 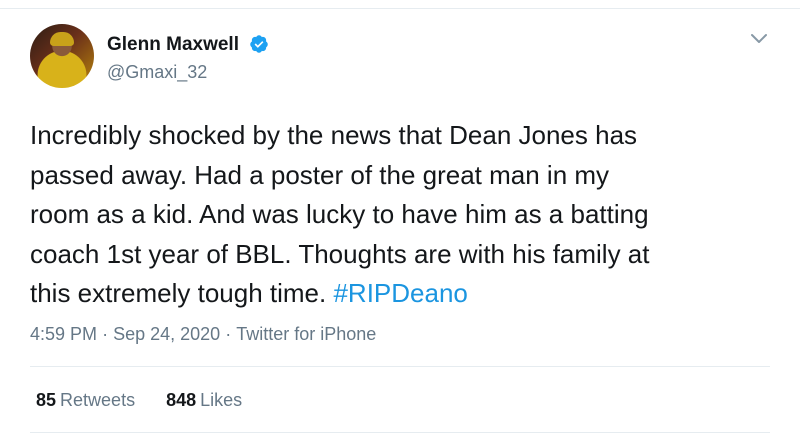 What do you see at coordinates (46, 400) in the screenshot?
I see `retweets-count: 85` at bounding box center [46, 400].